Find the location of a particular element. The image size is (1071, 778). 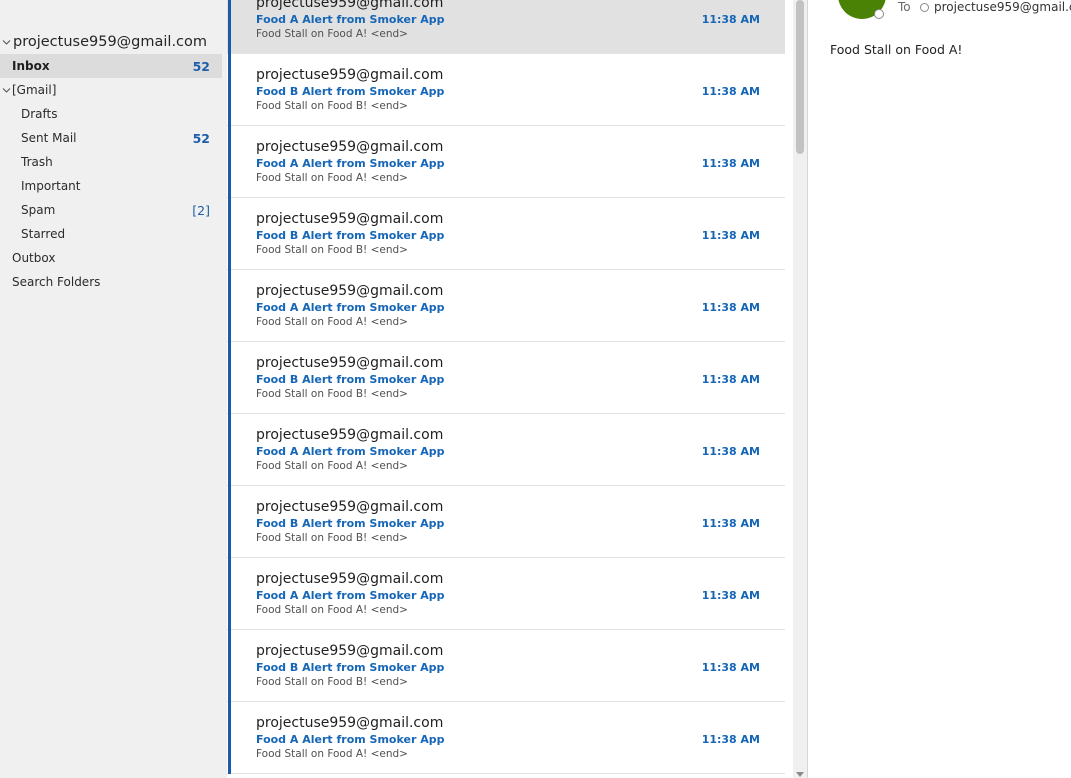

account-label: projectuse959@gmail.com is located at coordinates (110, 42).